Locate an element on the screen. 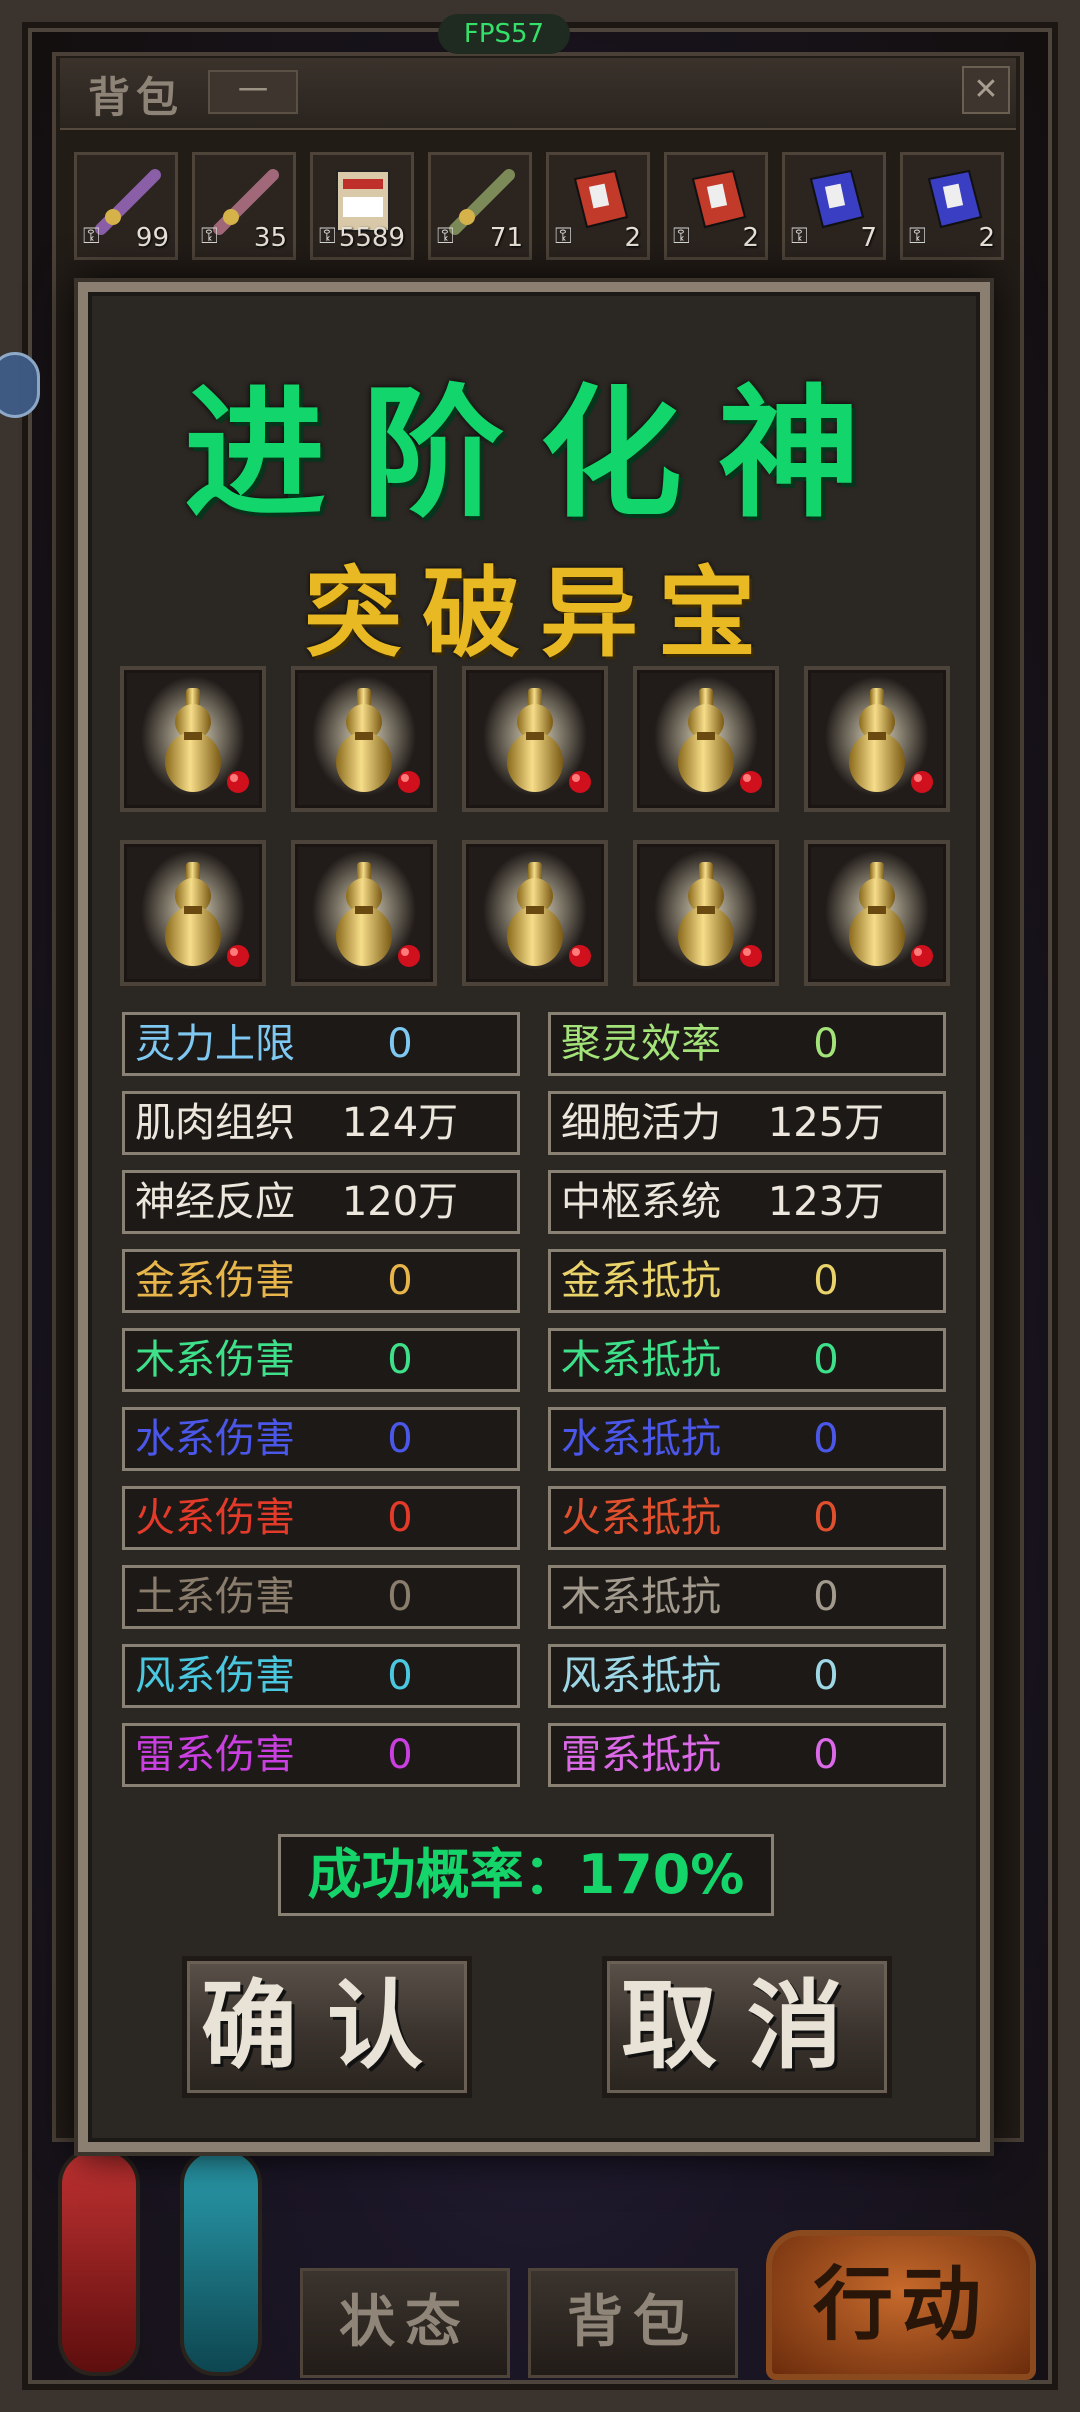 The image size is (1080, 2412). stat-label: 水系抵抗 is located at coordinates (641, 1439).